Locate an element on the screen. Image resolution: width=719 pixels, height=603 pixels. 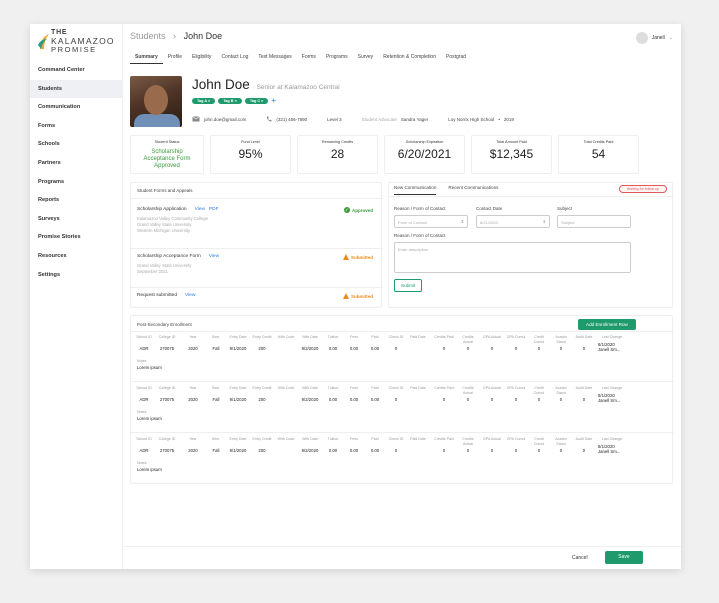
contact-date-select: 6/21/2020 ⇕ is located at coordinates (513, 221).